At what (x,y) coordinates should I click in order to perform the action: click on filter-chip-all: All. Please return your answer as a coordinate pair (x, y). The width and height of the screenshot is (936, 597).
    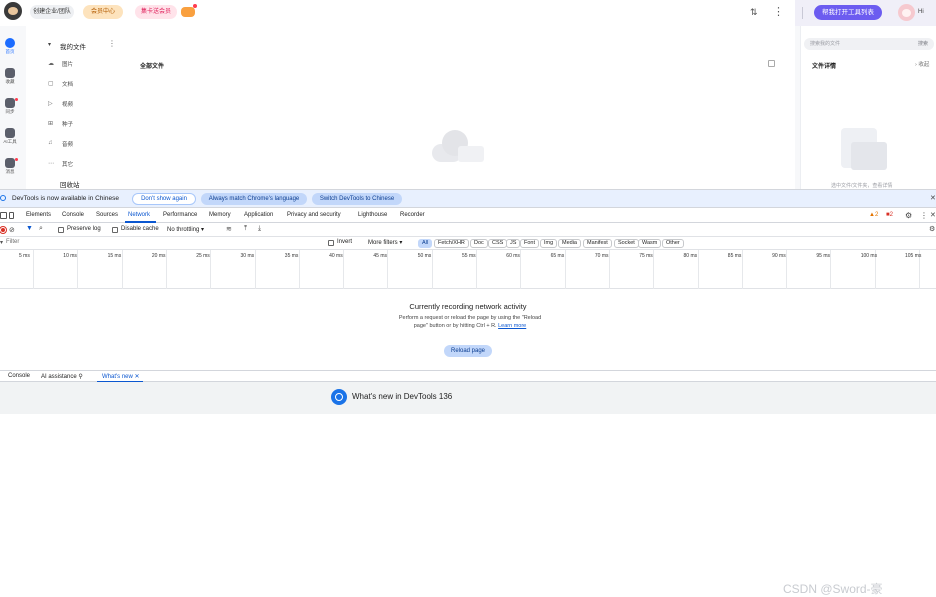
    Looking at the image, I should click on (425, 243).